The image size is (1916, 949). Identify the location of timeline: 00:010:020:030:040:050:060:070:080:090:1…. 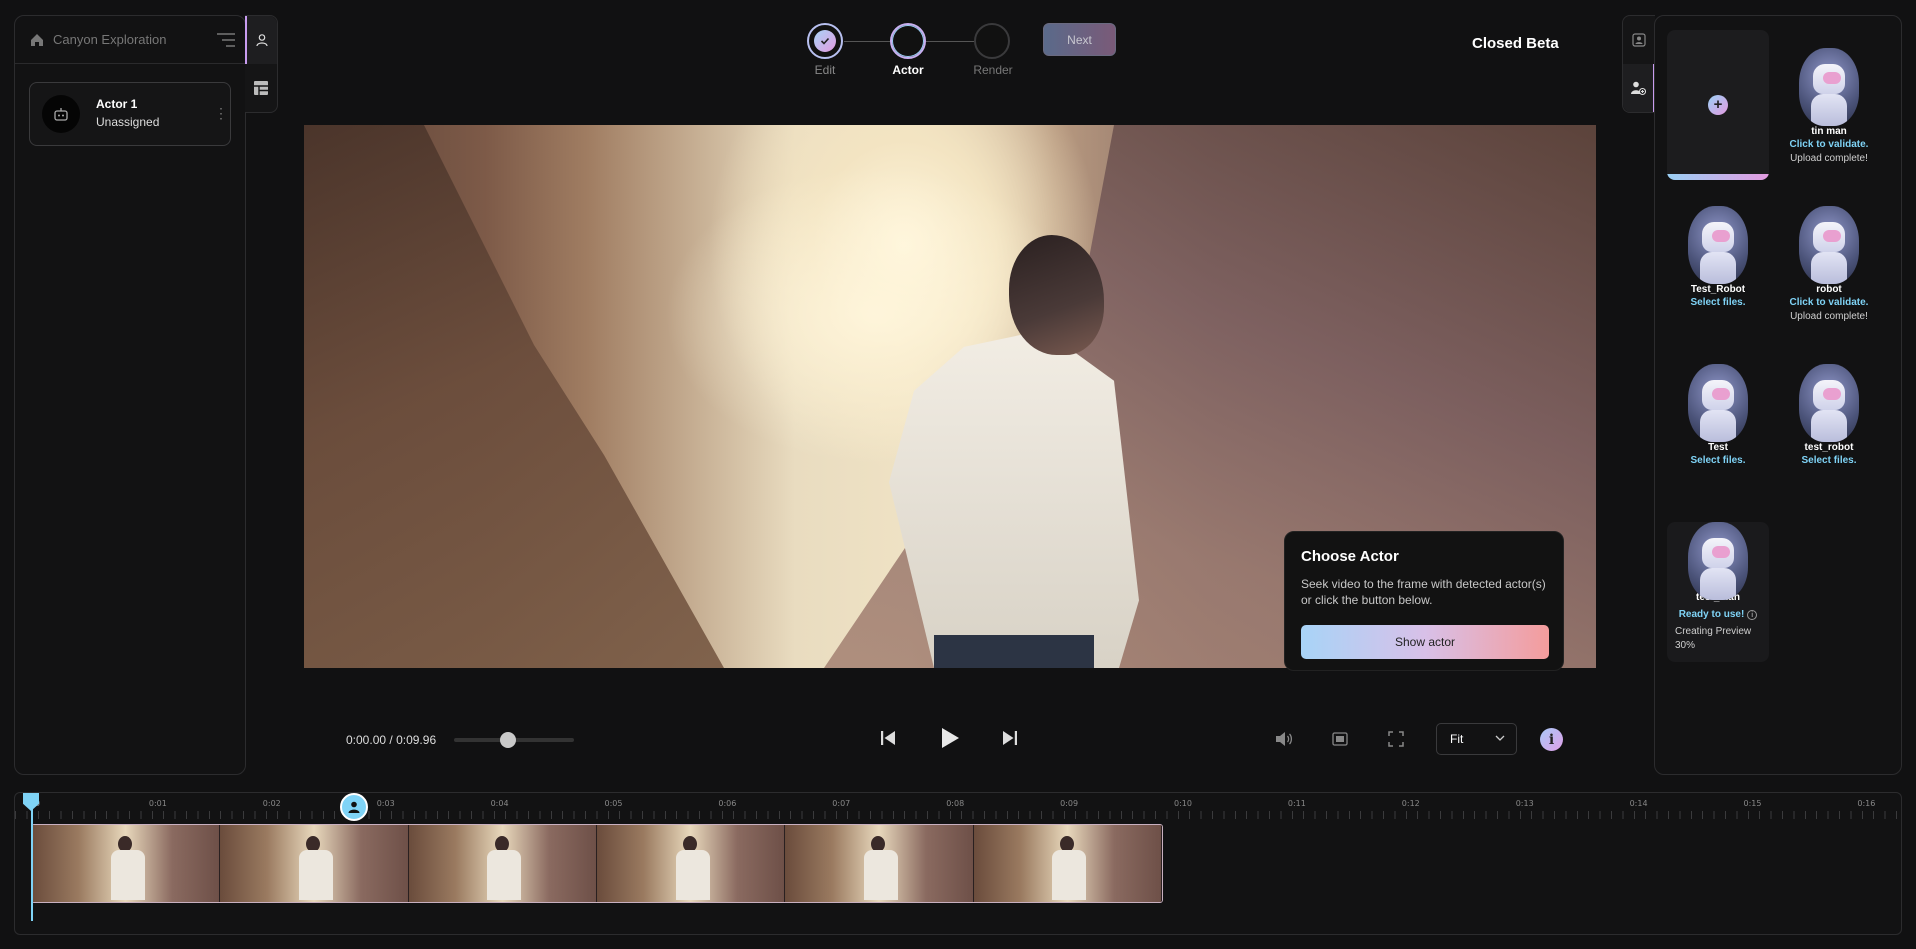
(958, 863).